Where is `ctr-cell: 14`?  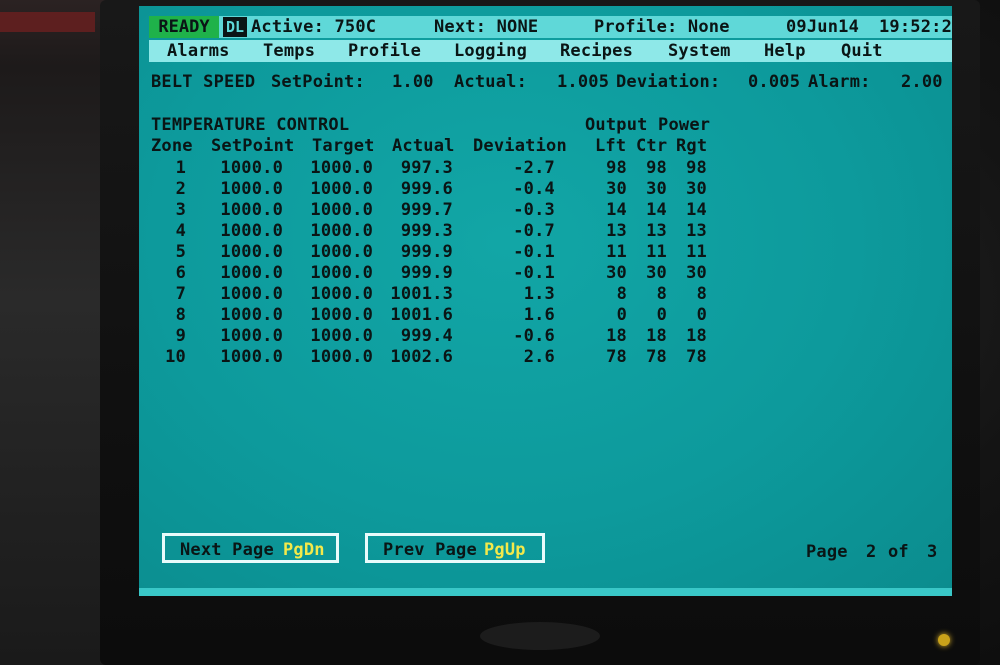 ctr-cell: 14 is located at coordinates (656, 210).